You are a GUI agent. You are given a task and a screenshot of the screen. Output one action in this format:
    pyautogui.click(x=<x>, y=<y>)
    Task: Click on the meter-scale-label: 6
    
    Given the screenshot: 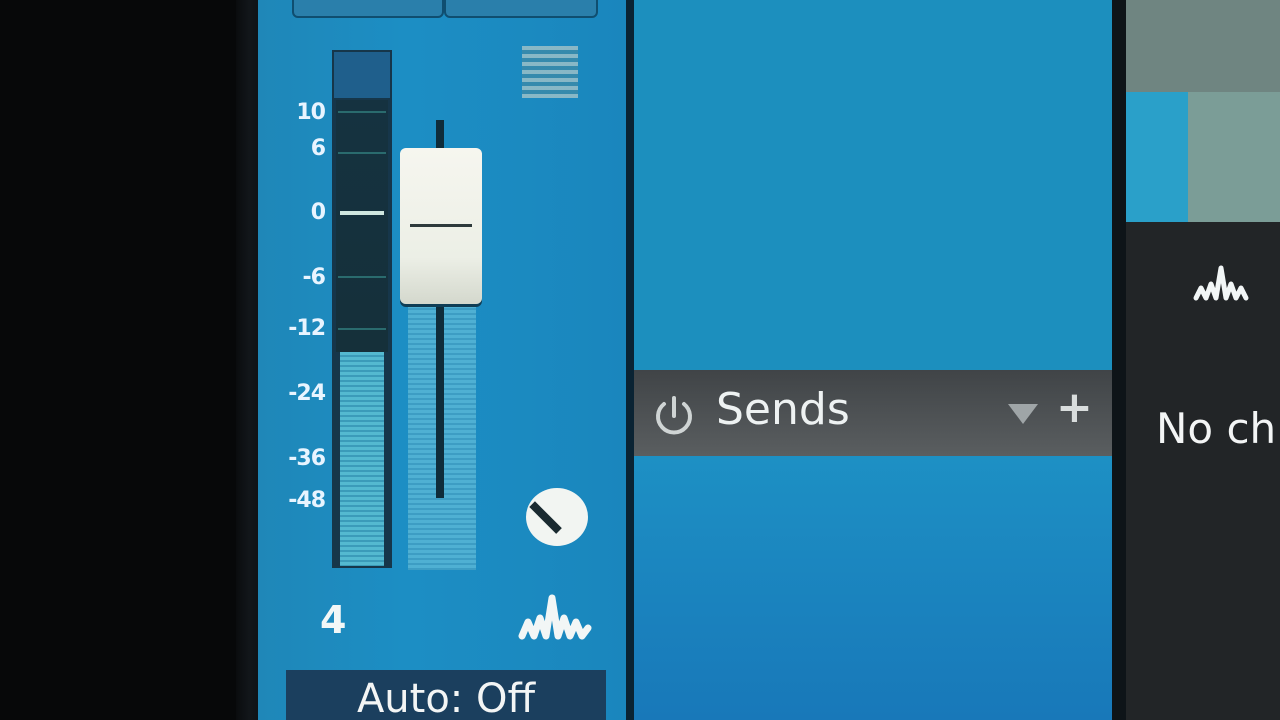 What is the action you would take?
    pyautogui.click(x=318, y=148)
    